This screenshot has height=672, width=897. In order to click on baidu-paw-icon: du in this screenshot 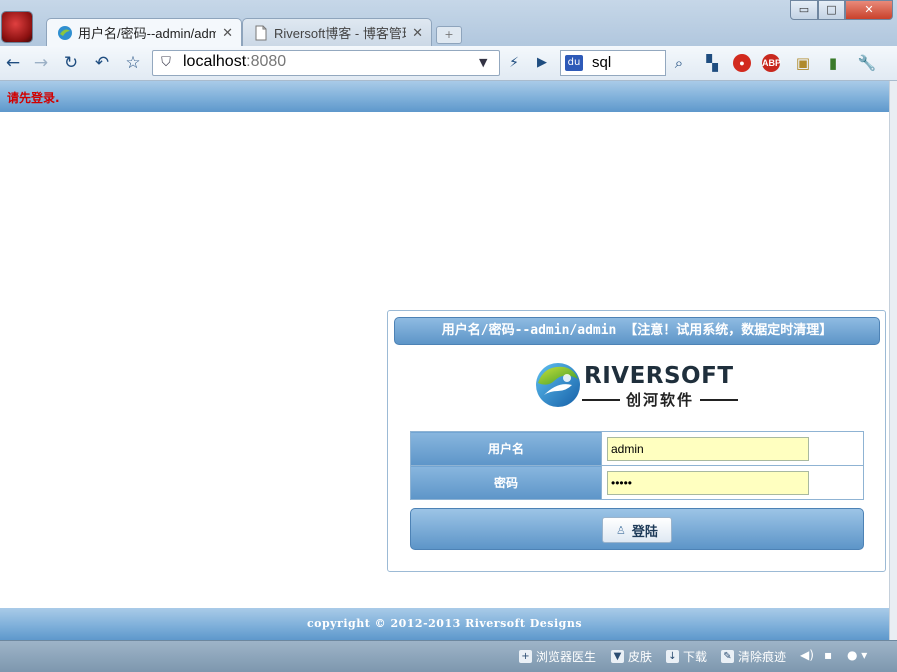, I will do `click(574, 63)`.